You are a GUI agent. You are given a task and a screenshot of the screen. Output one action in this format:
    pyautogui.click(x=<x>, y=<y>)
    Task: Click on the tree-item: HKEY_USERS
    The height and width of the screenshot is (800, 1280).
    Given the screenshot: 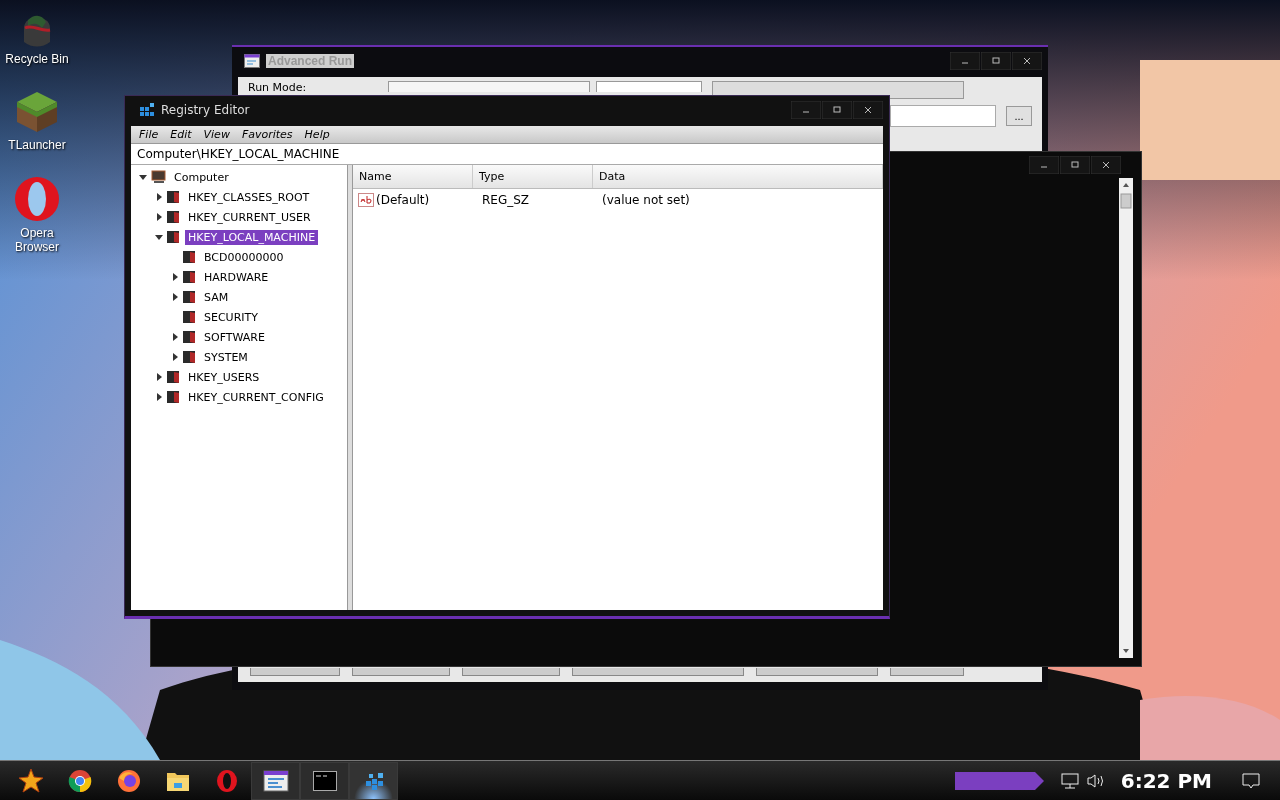 What is the action you would take?
    pyautogui.click(x=224, y=377)
    